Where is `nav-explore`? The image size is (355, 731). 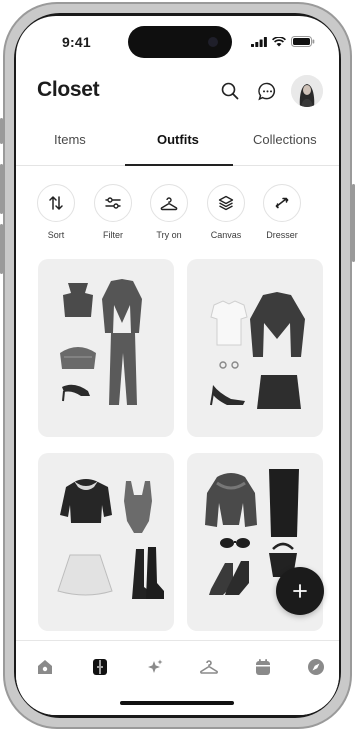 nav-explore is located at coordinates (316, 667).